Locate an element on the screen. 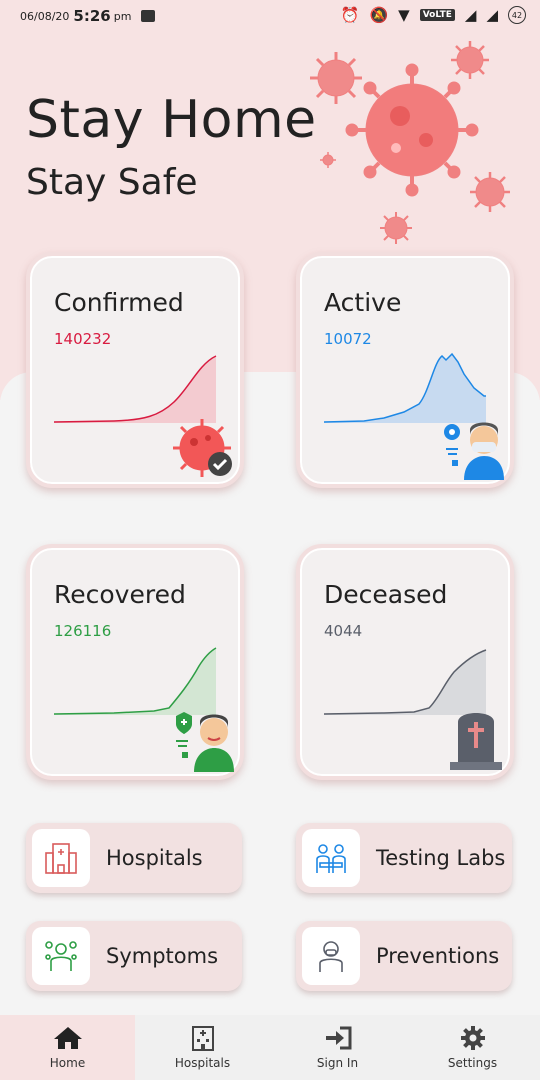 The height and width of the screenshot is (1080, 540). nav-settings: Settings is located at coordinates (472, 1047).